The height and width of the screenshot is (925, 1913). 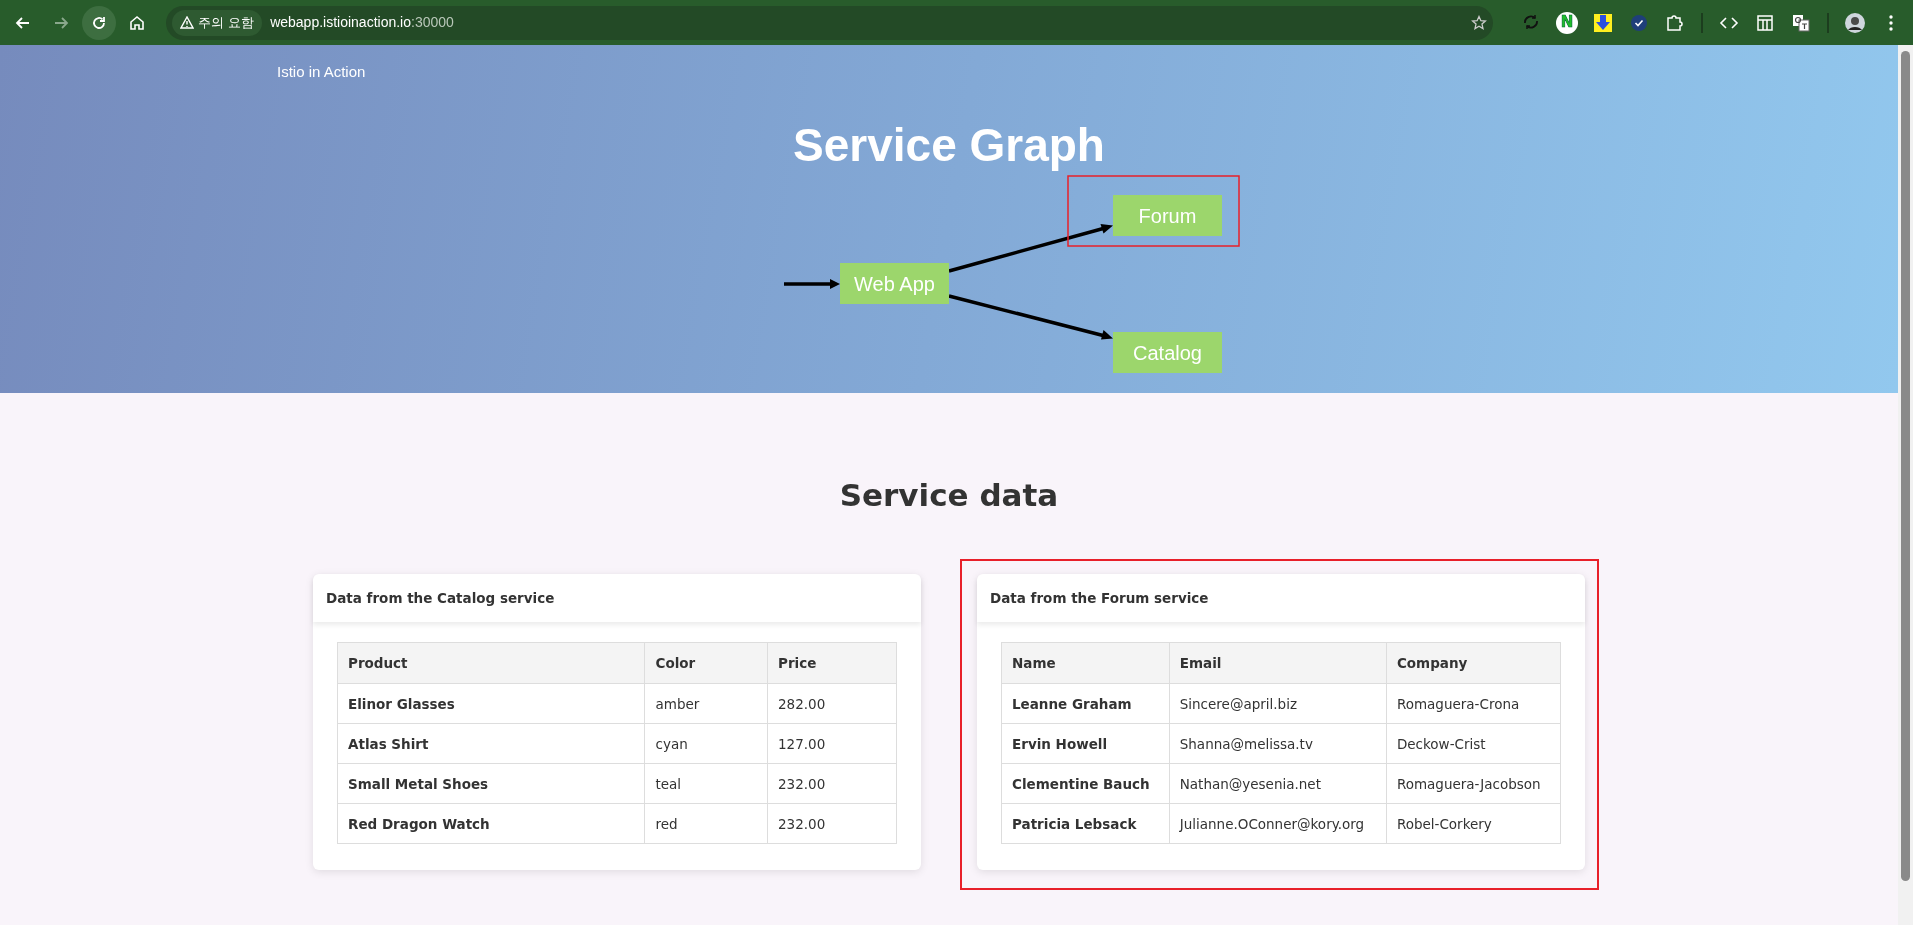 I want to click on table-cell: Romaguera-Crona, so click(x=1473, y=703).